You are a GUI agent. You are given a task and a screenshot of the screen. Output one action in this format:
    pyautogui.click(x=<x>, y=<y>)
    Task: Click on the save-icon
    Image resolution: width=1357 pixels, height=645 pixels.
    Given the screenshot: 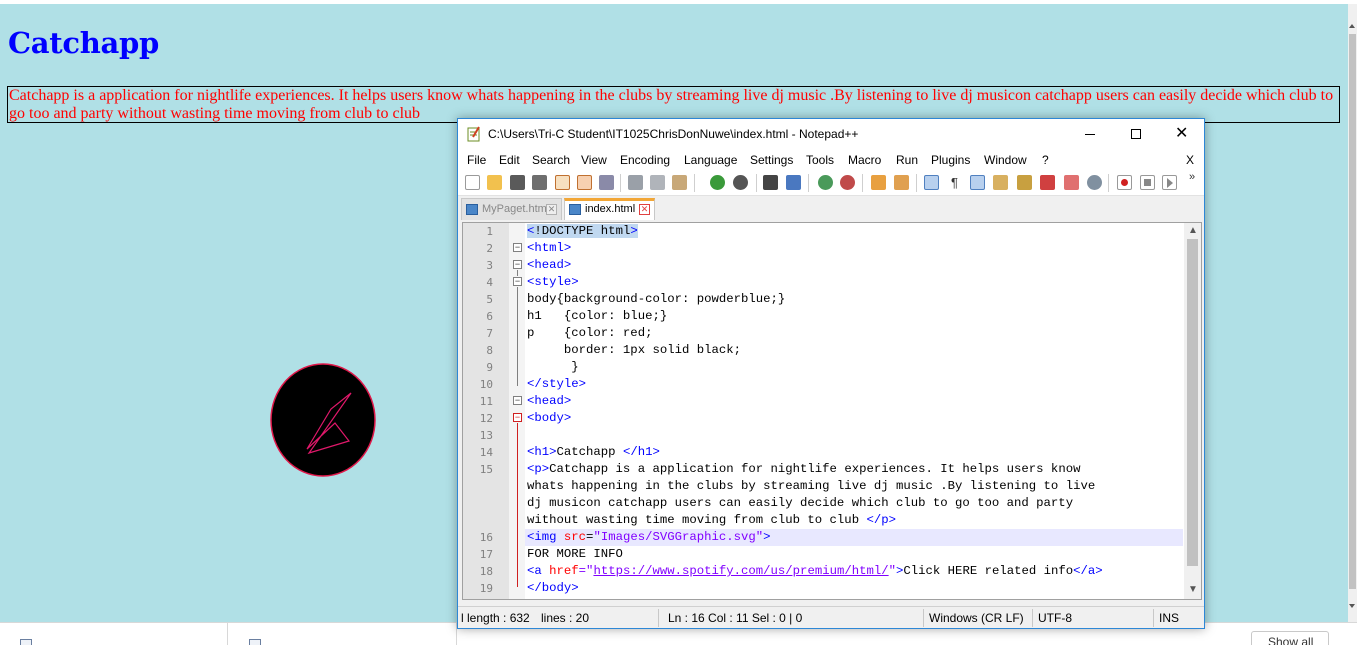 What is the action you would take?
    pyautogui.click(x=517, y=182)
    